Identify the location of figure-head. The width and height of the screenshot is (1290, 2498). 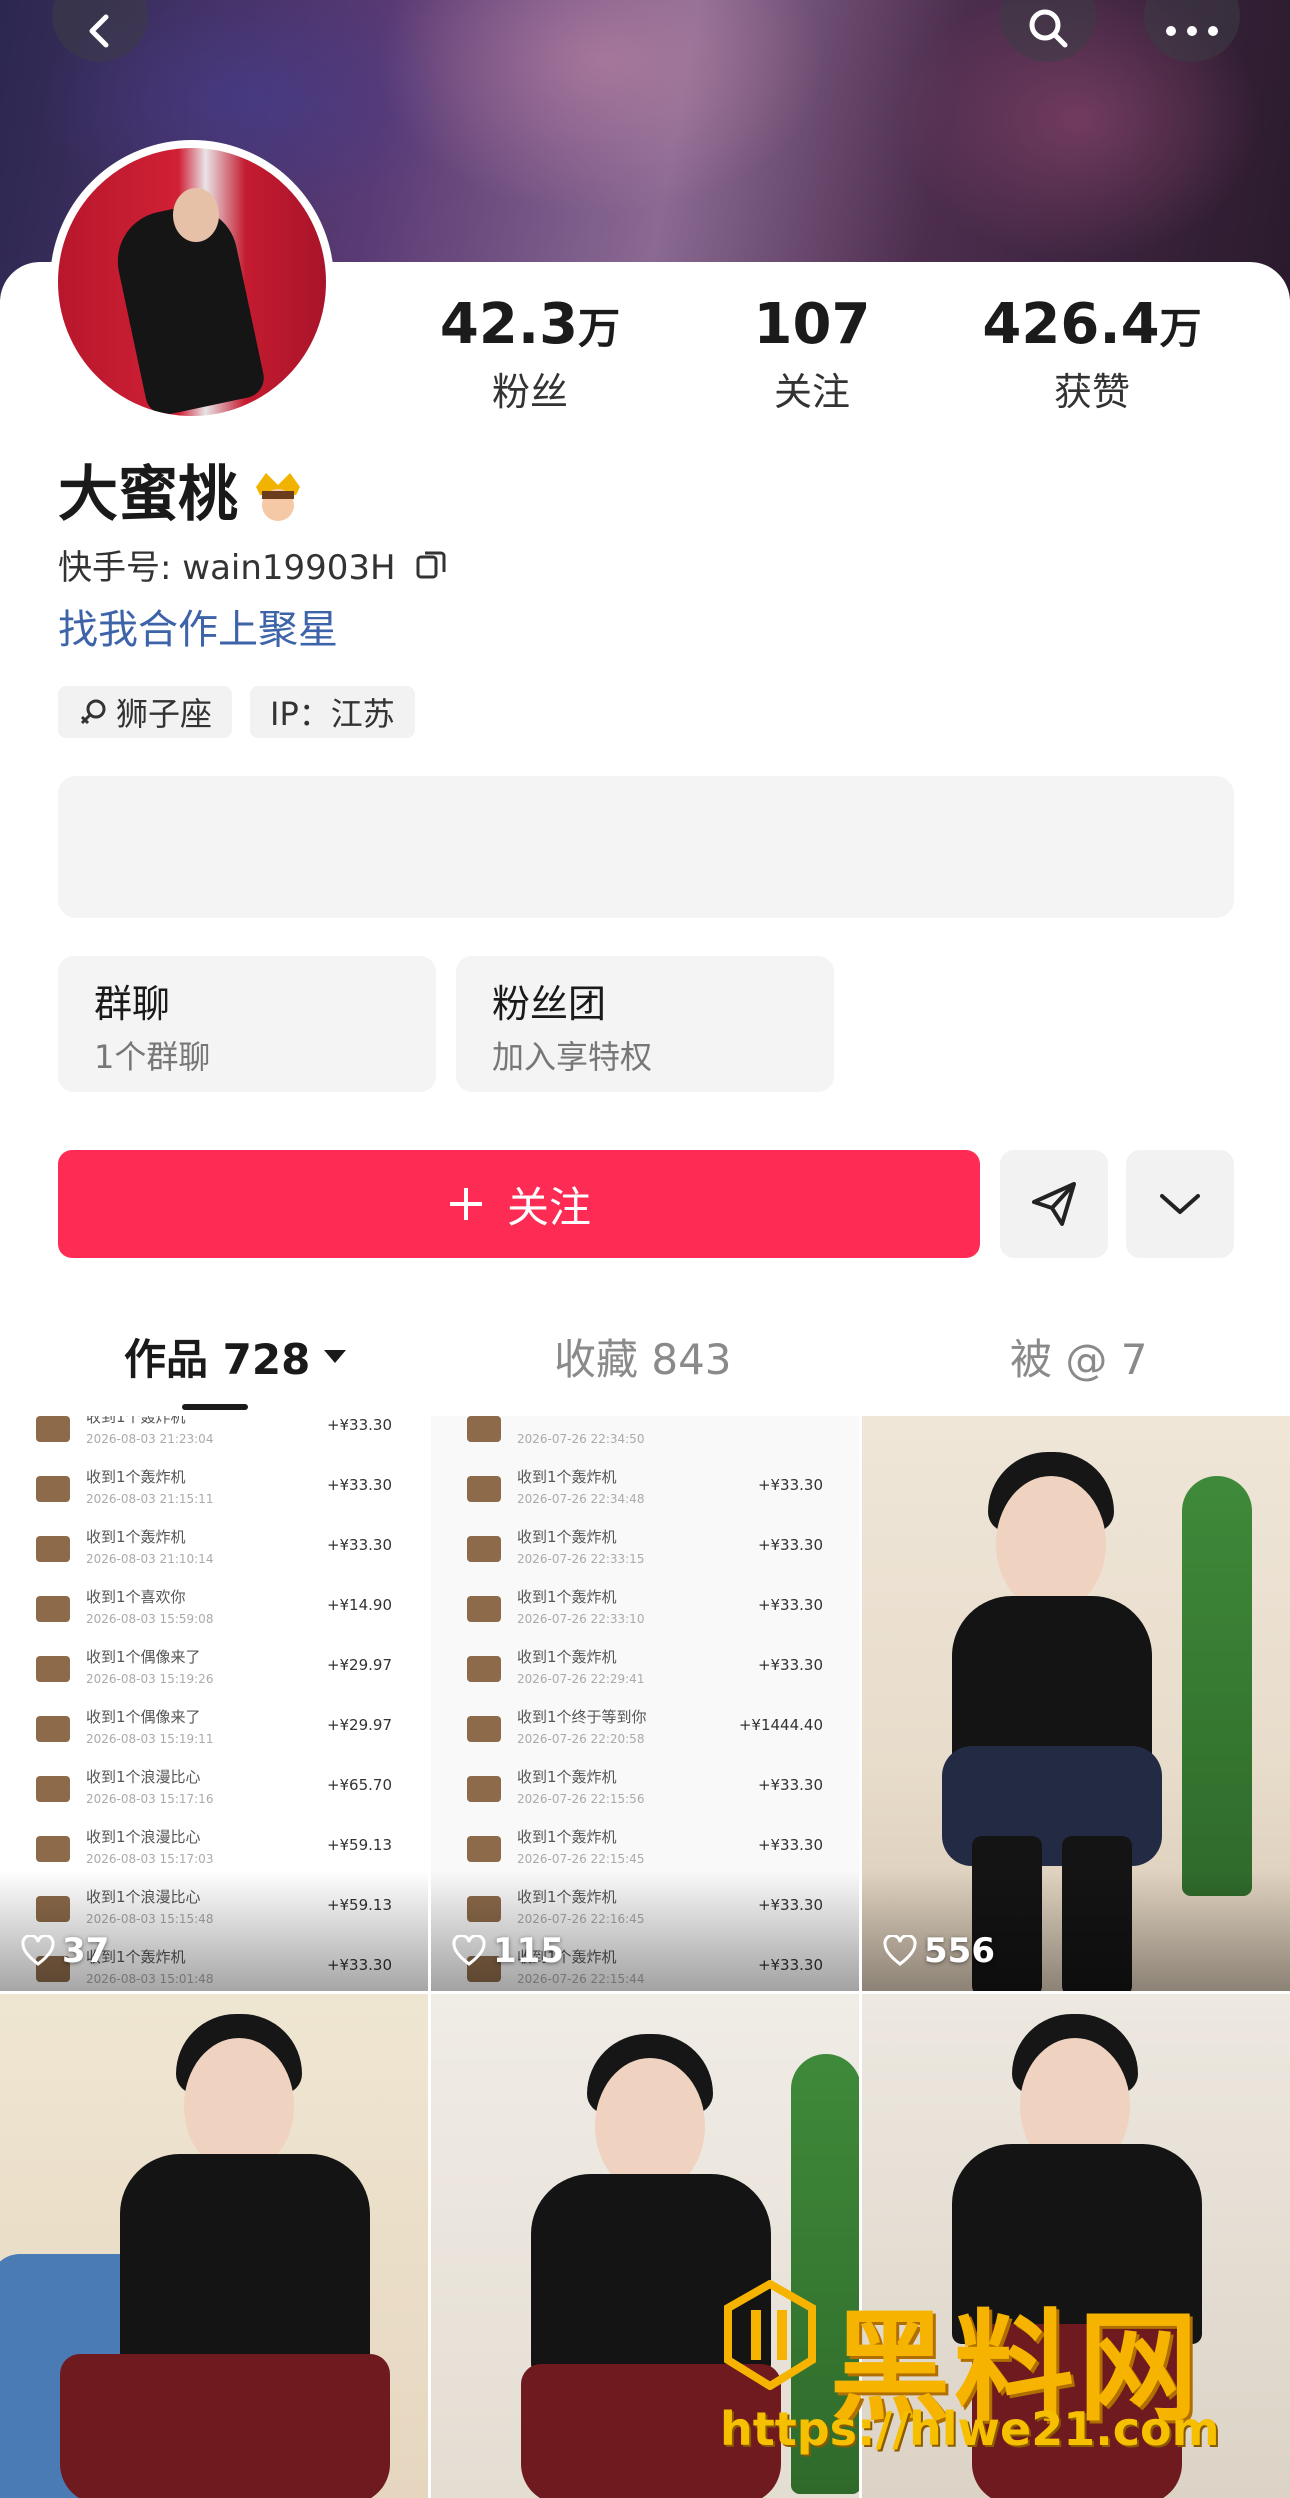
(1051, 1544).